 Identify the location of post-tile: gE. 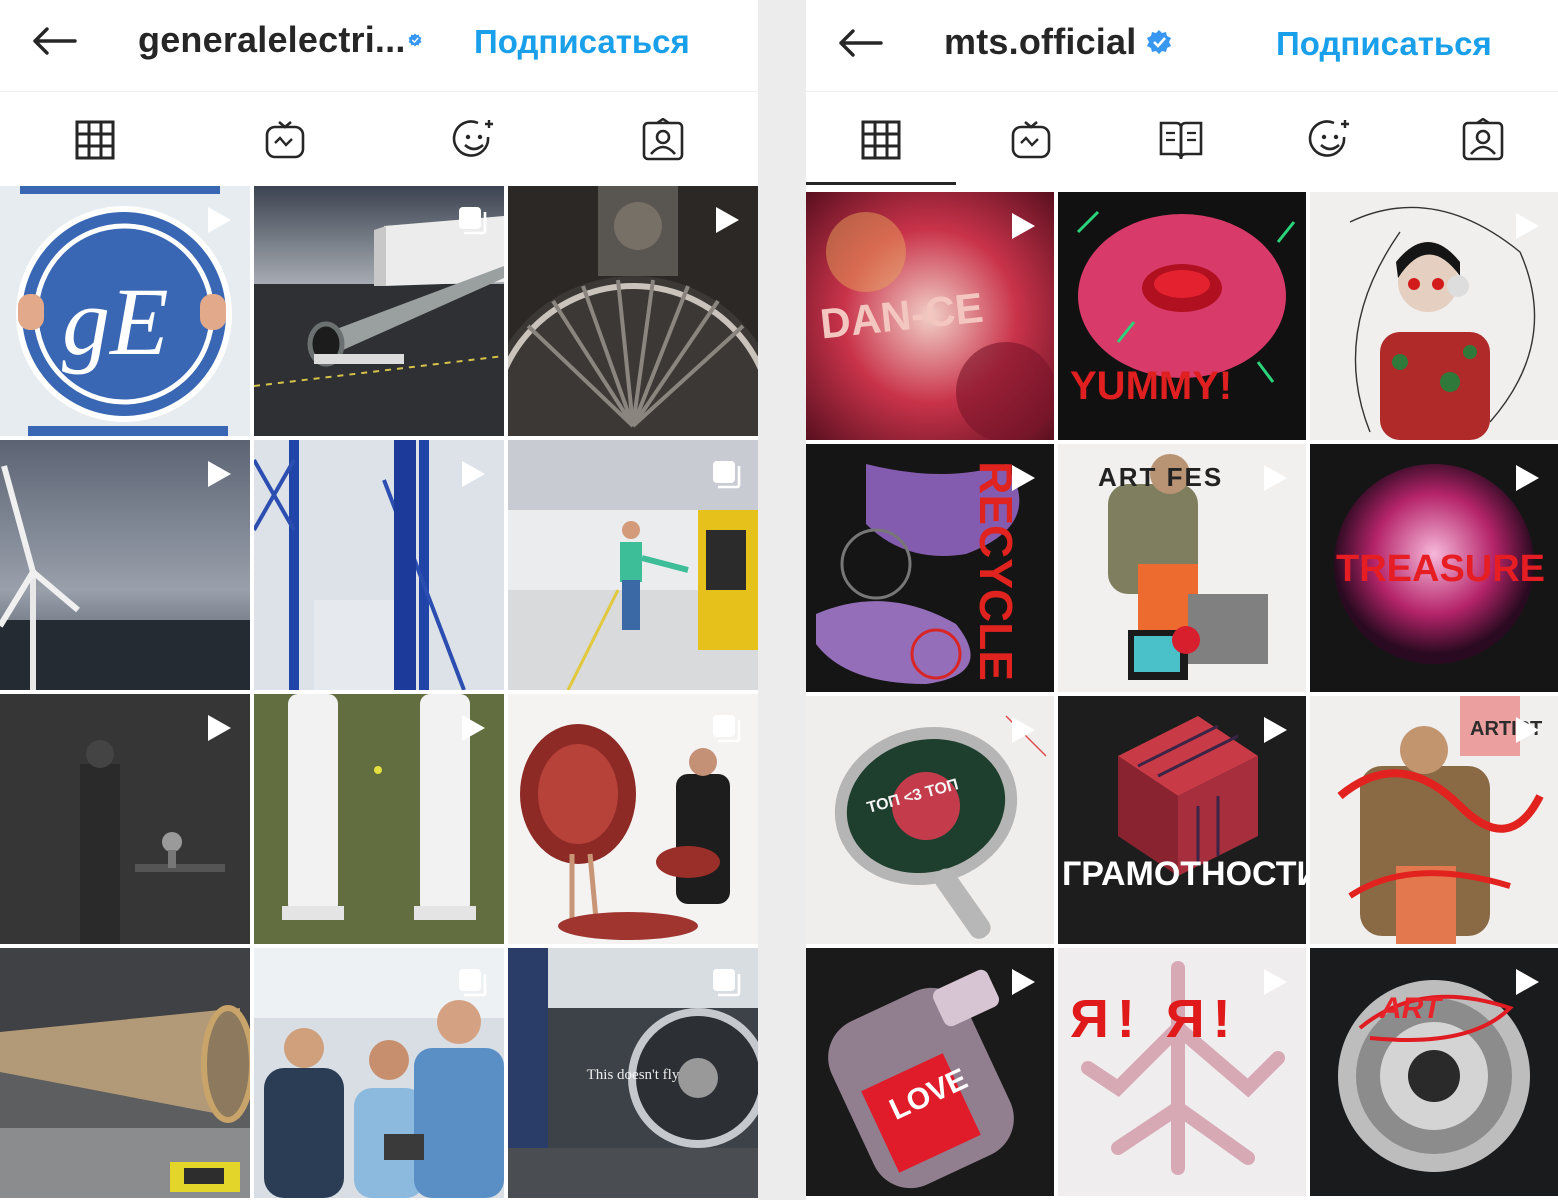
(125, 311).